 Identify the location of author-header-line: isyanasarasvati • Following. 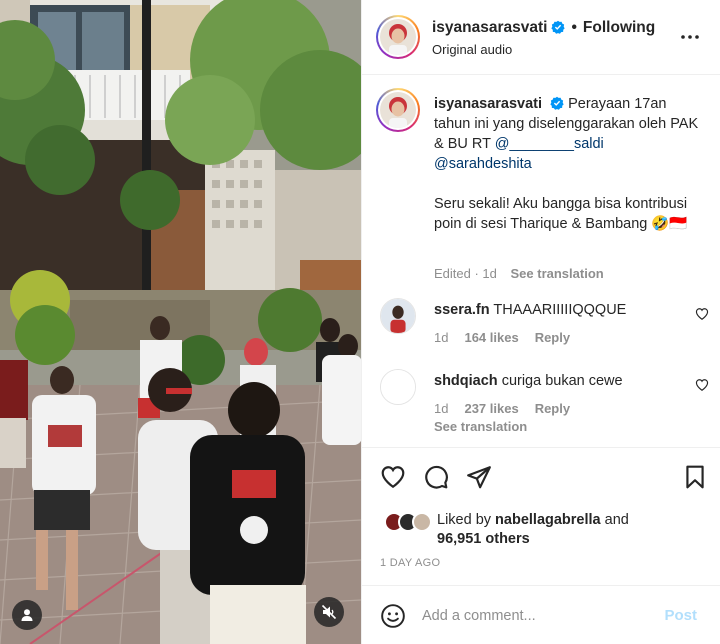
(543, 28).